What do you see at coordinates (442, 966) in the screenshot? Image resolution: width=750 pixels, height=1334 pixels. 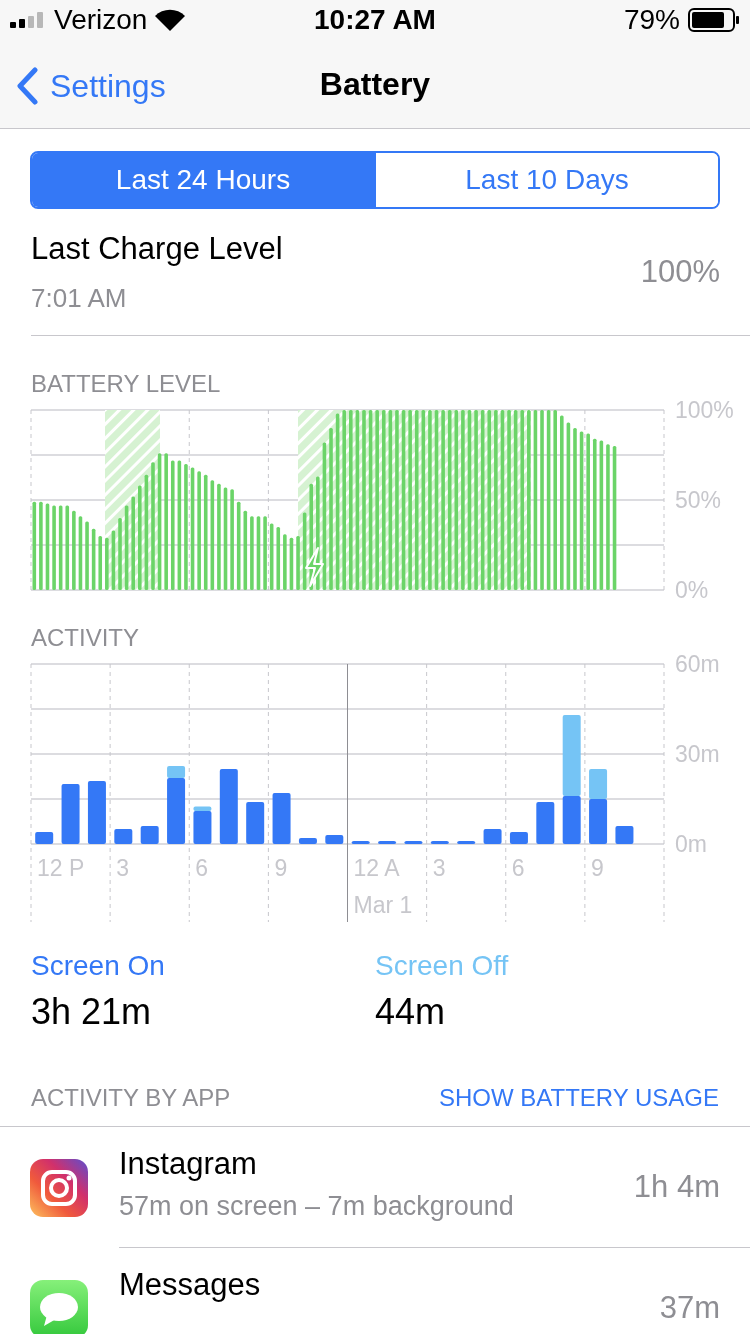 I see `summary-label: Screen Off` at bounding box center [442, 966].